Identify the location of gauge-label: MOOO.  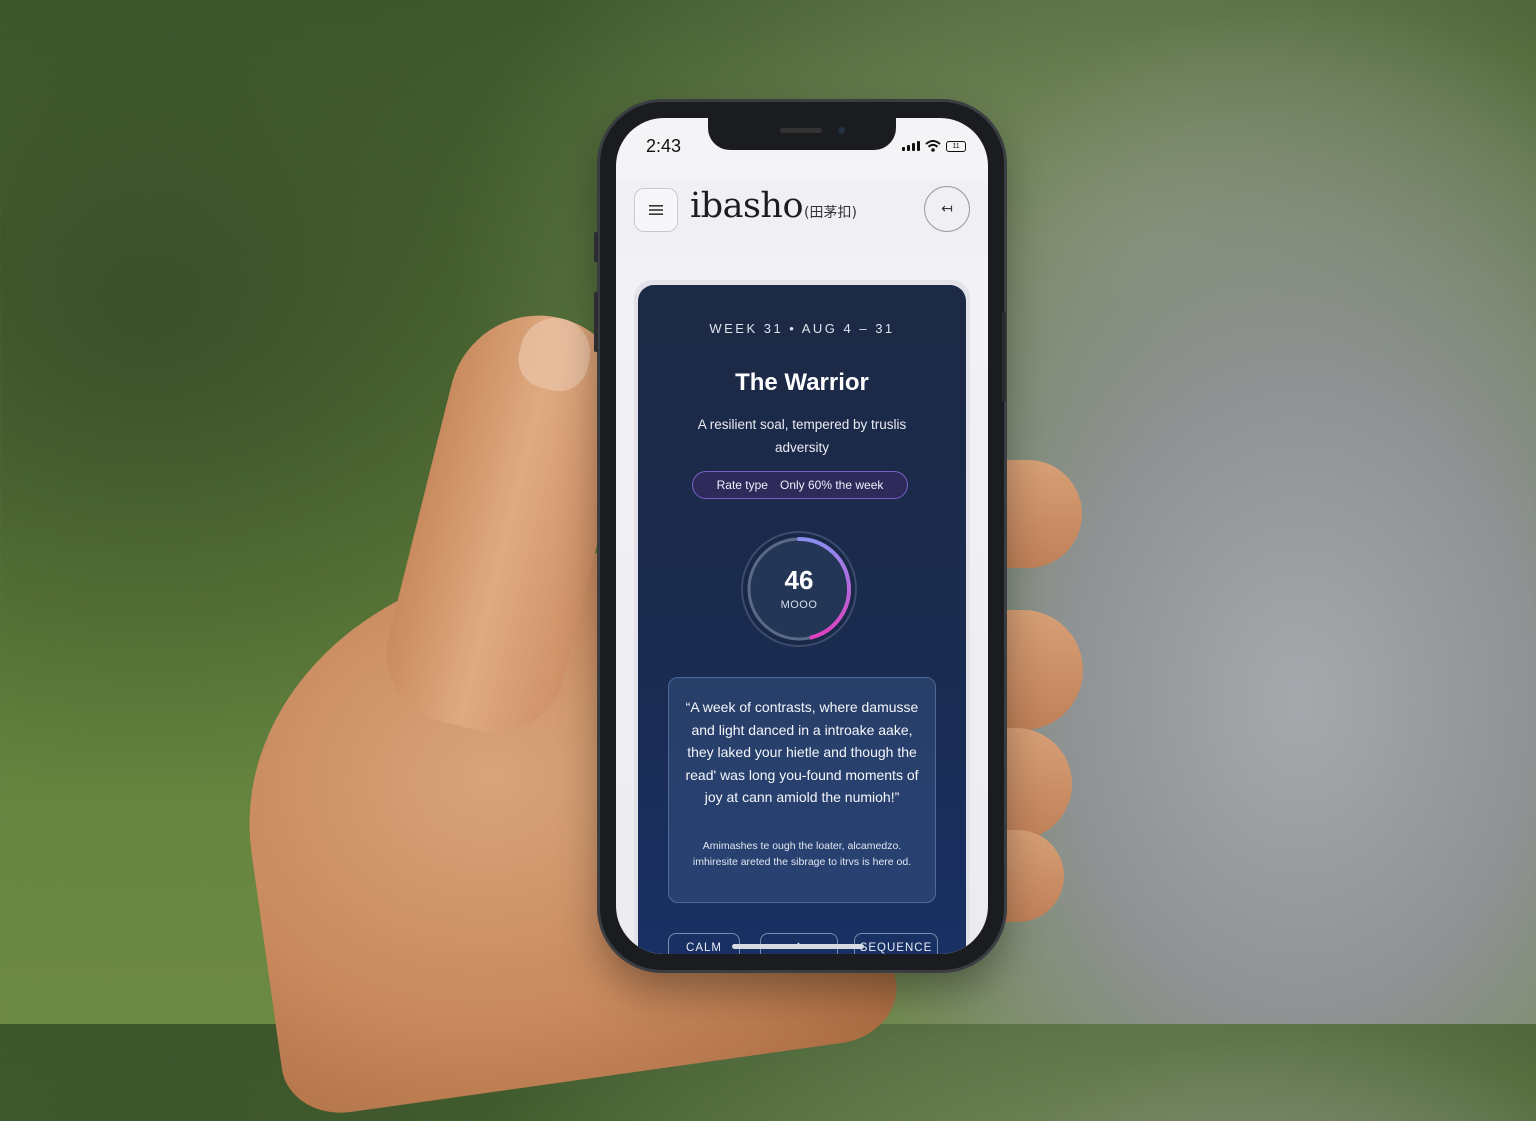
(799, 605).